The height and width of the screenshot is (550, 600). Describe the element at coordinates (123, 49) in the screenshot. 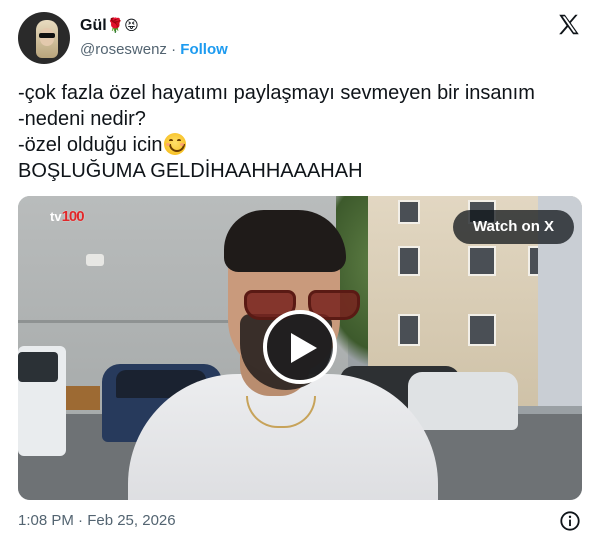

I see `author-handle: @roseswenz` at that location.